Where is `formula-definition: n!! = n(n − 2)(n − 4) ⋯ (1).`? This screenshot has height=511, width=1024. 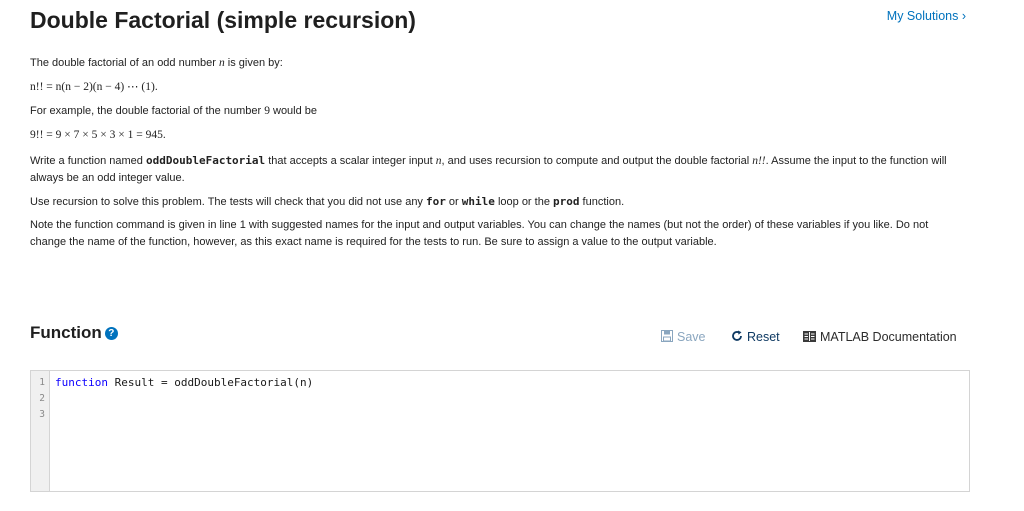 formula-definition: n!! = n(n − 2)(n − 4) ⋯ (1). is located at coordinates (94, 87).